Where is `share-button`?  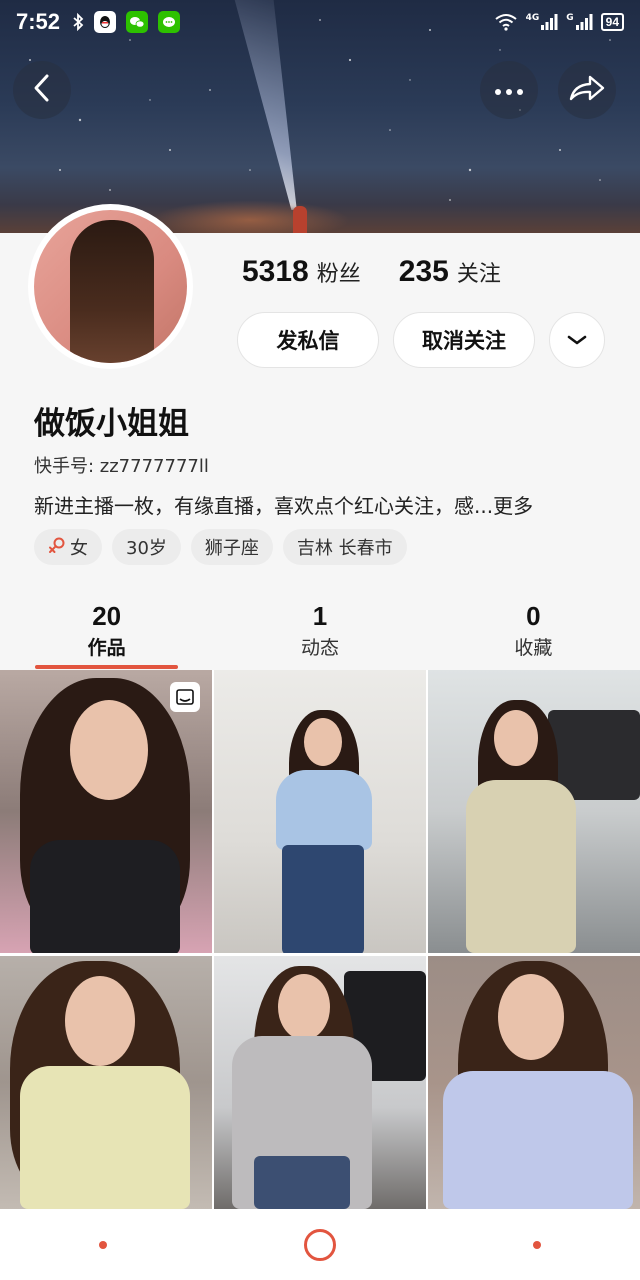 share-button is located at coordinates (587, 90).